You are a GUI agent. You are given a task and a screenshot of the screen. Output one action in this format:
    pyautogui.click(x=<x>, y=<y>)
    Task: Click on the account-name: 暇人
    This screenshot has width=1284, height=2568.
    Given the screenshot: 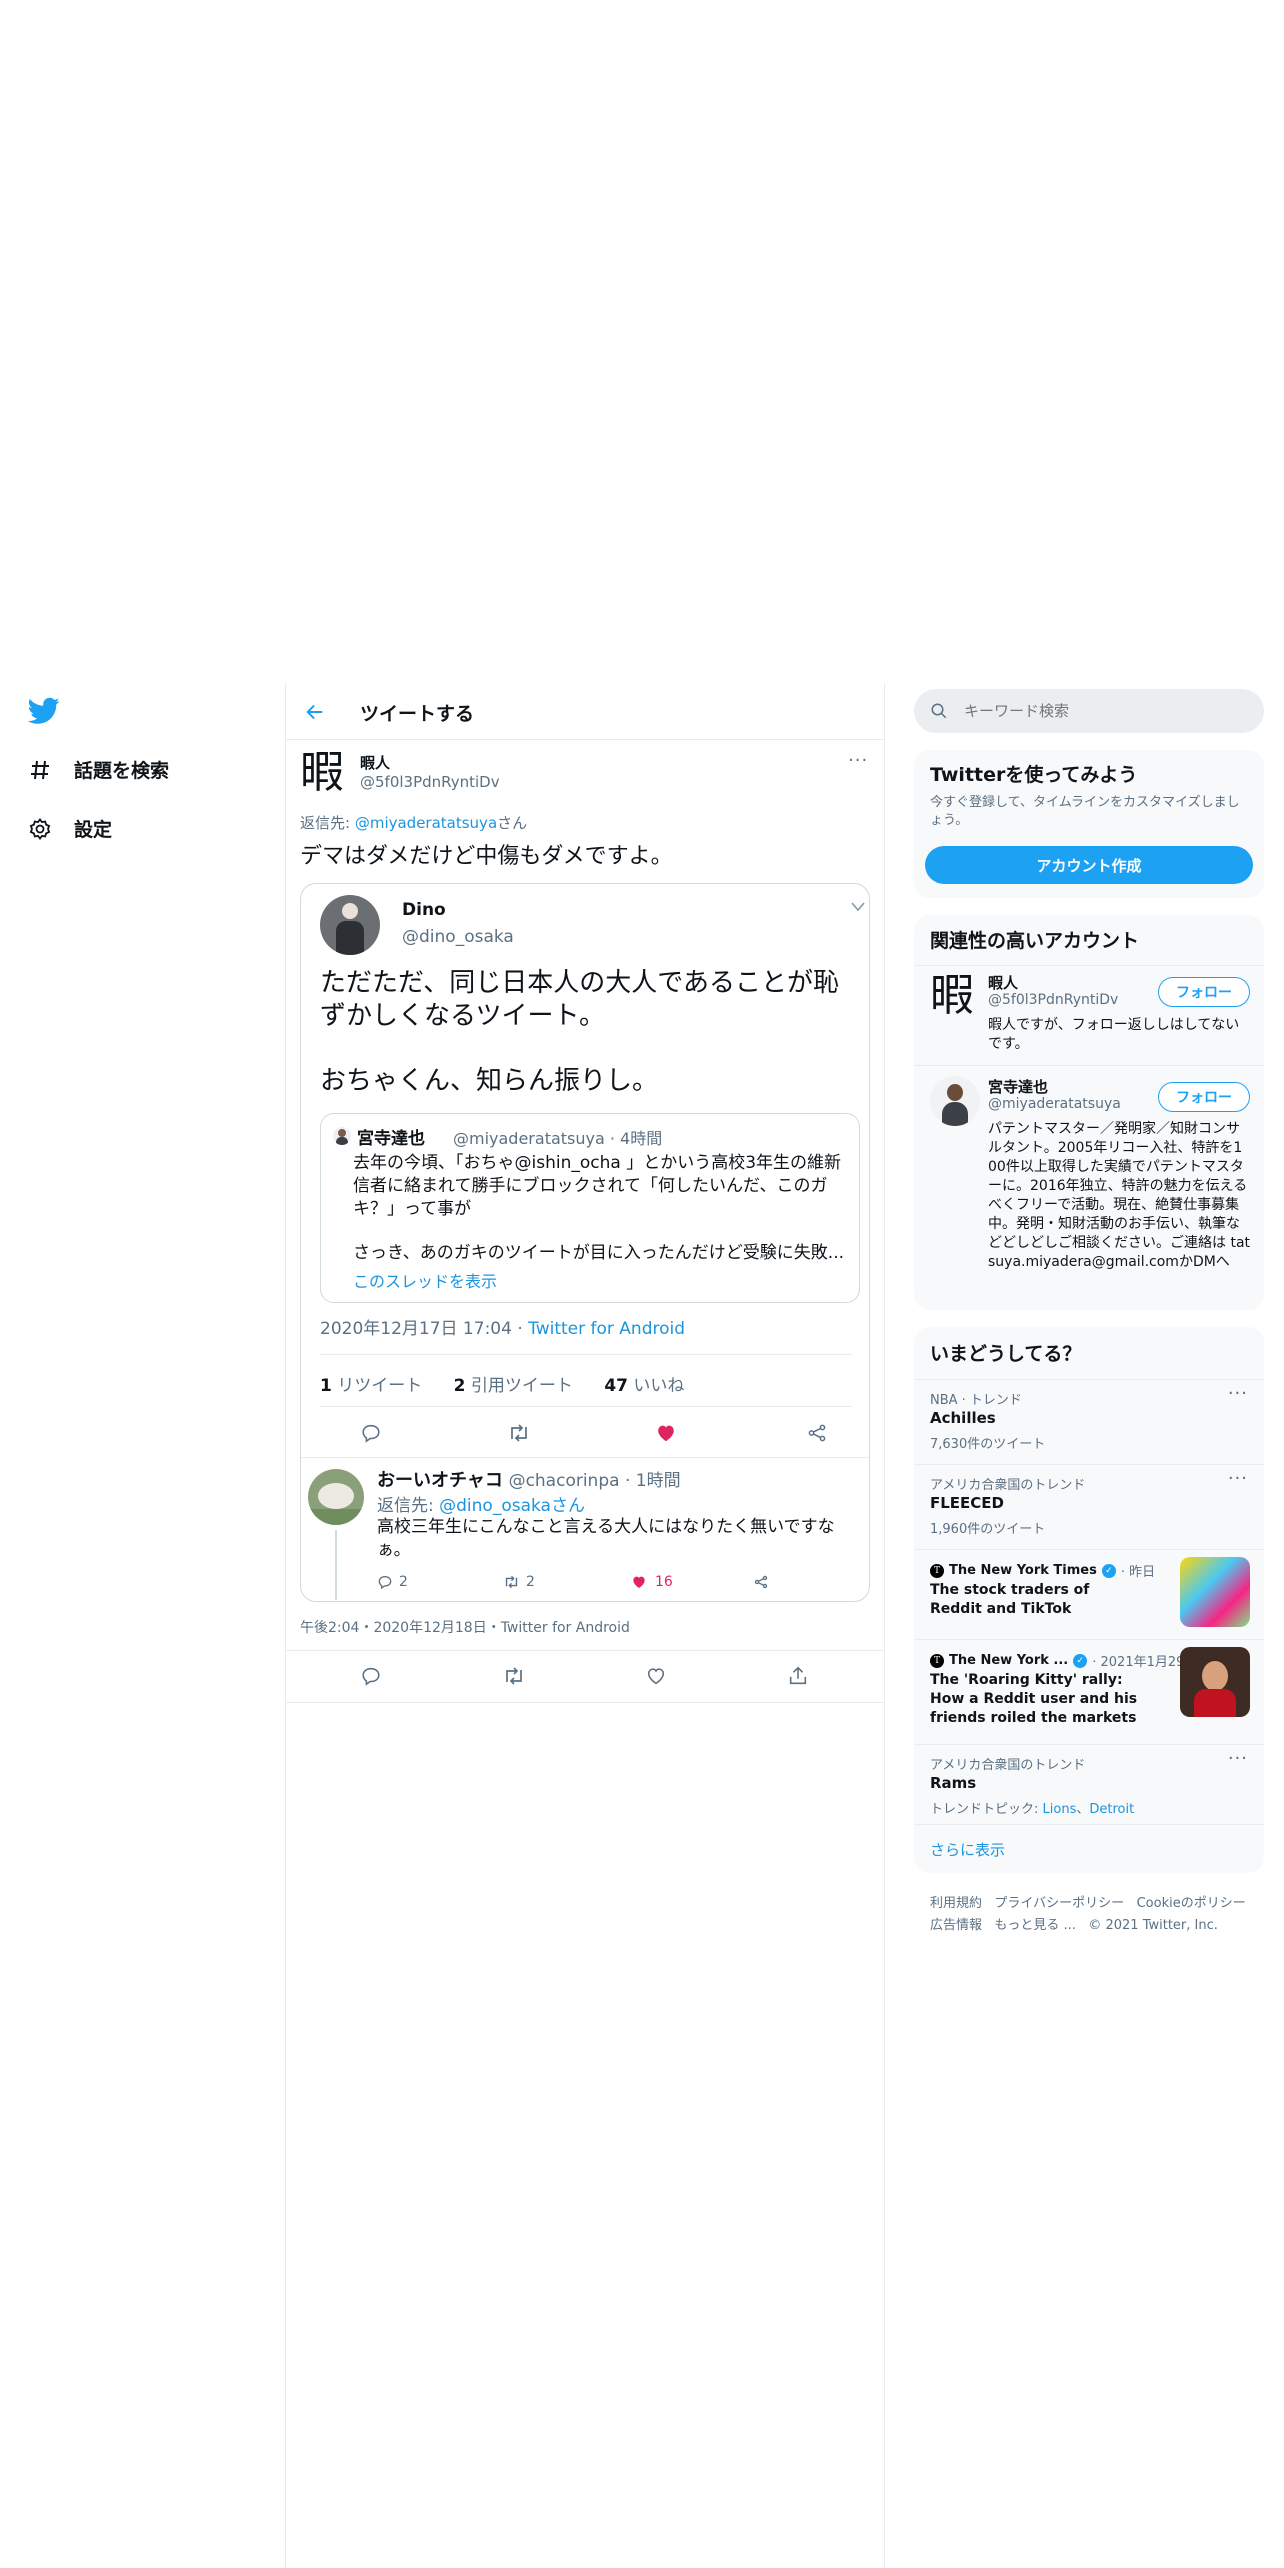 What is the action you would take?
    pyautogui.click(x=1003, y=982)
    